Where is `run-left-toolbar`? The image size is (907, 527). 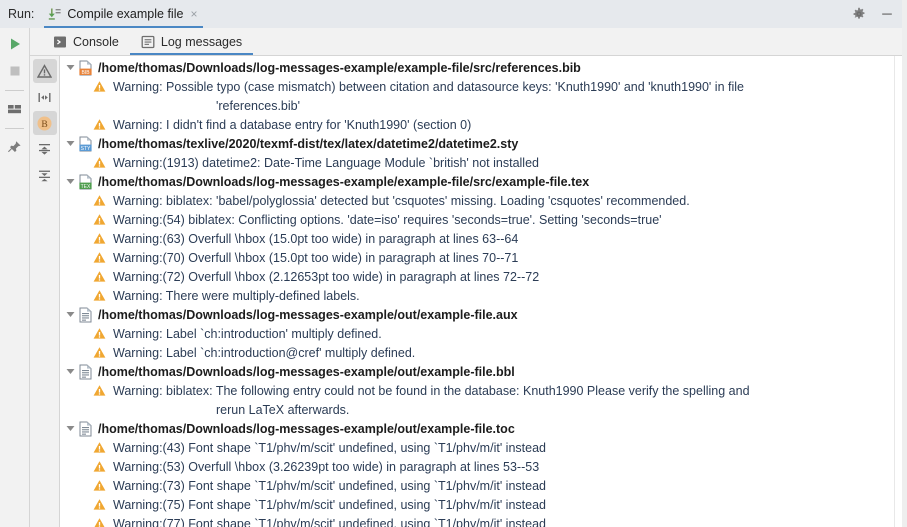
run-left-toolbar is located at coordinates (15, 277).